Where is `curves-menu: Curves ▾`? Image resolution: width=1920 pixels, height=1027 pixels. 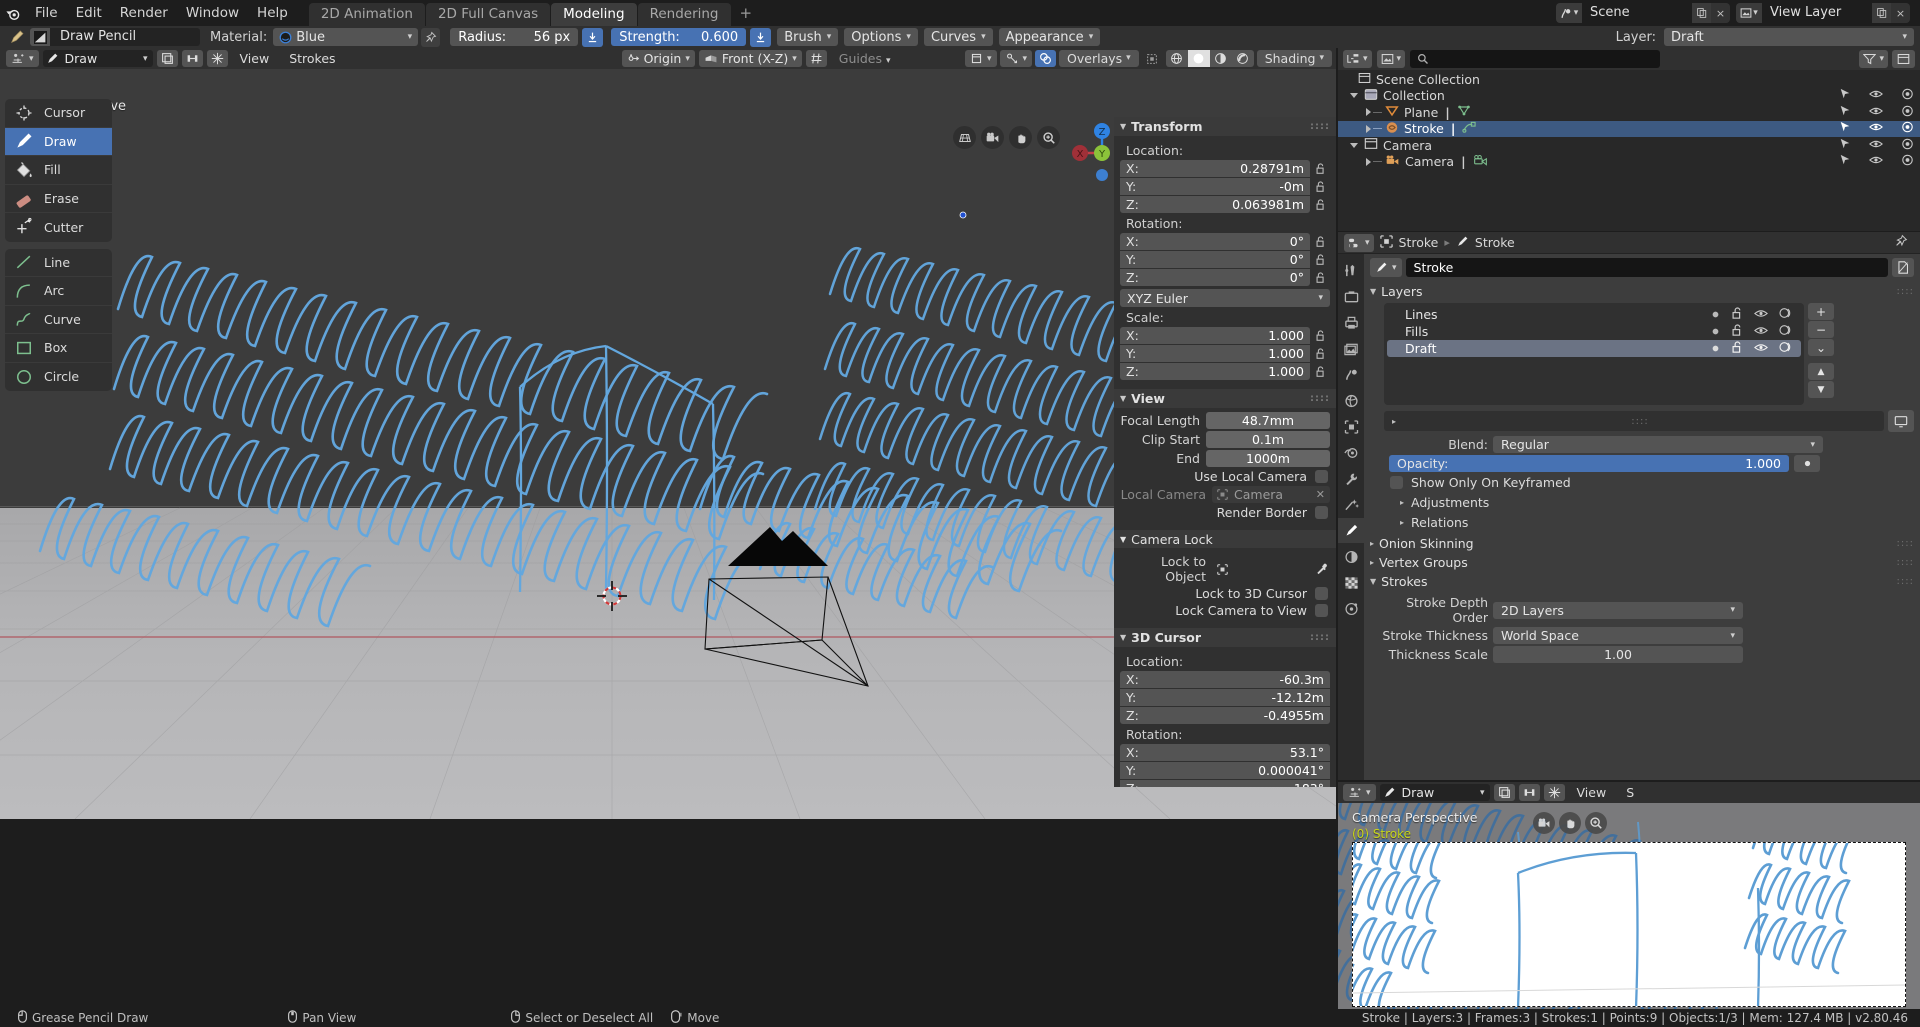 curves-menu: Curves ▾ is located at coordinates (958, 37).